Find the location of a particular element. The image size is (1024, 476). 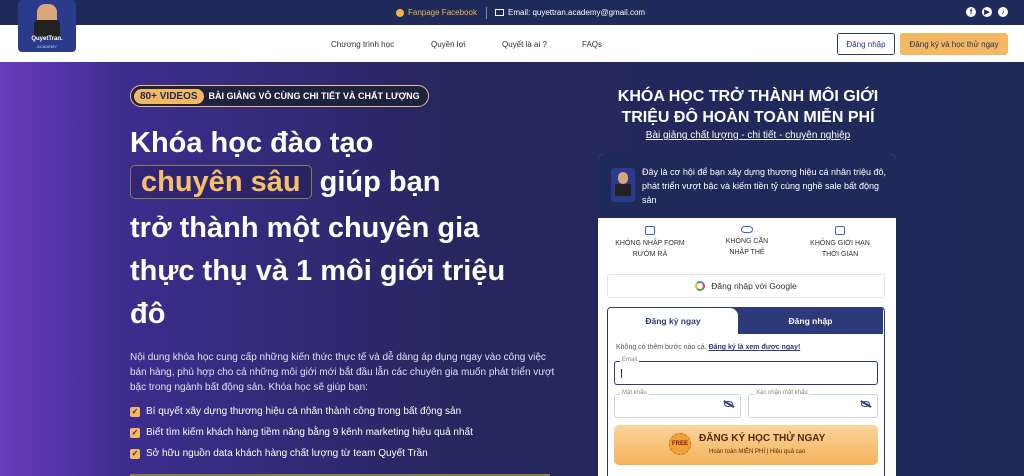

facebook-label: Fanpage Facebook is located at coordinates (442, 12).